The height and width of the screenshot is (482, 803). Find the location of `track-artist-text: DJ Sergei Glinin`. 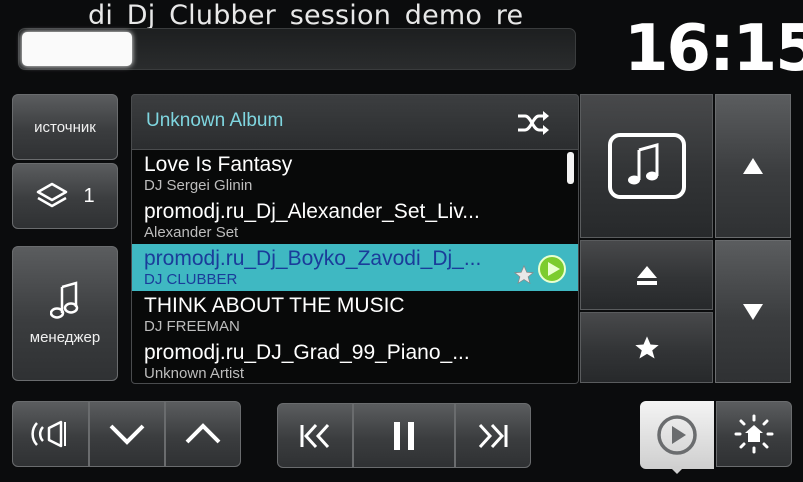

track-artist-text: DJ Sergei Glinin is located at coordinates (198, 185).